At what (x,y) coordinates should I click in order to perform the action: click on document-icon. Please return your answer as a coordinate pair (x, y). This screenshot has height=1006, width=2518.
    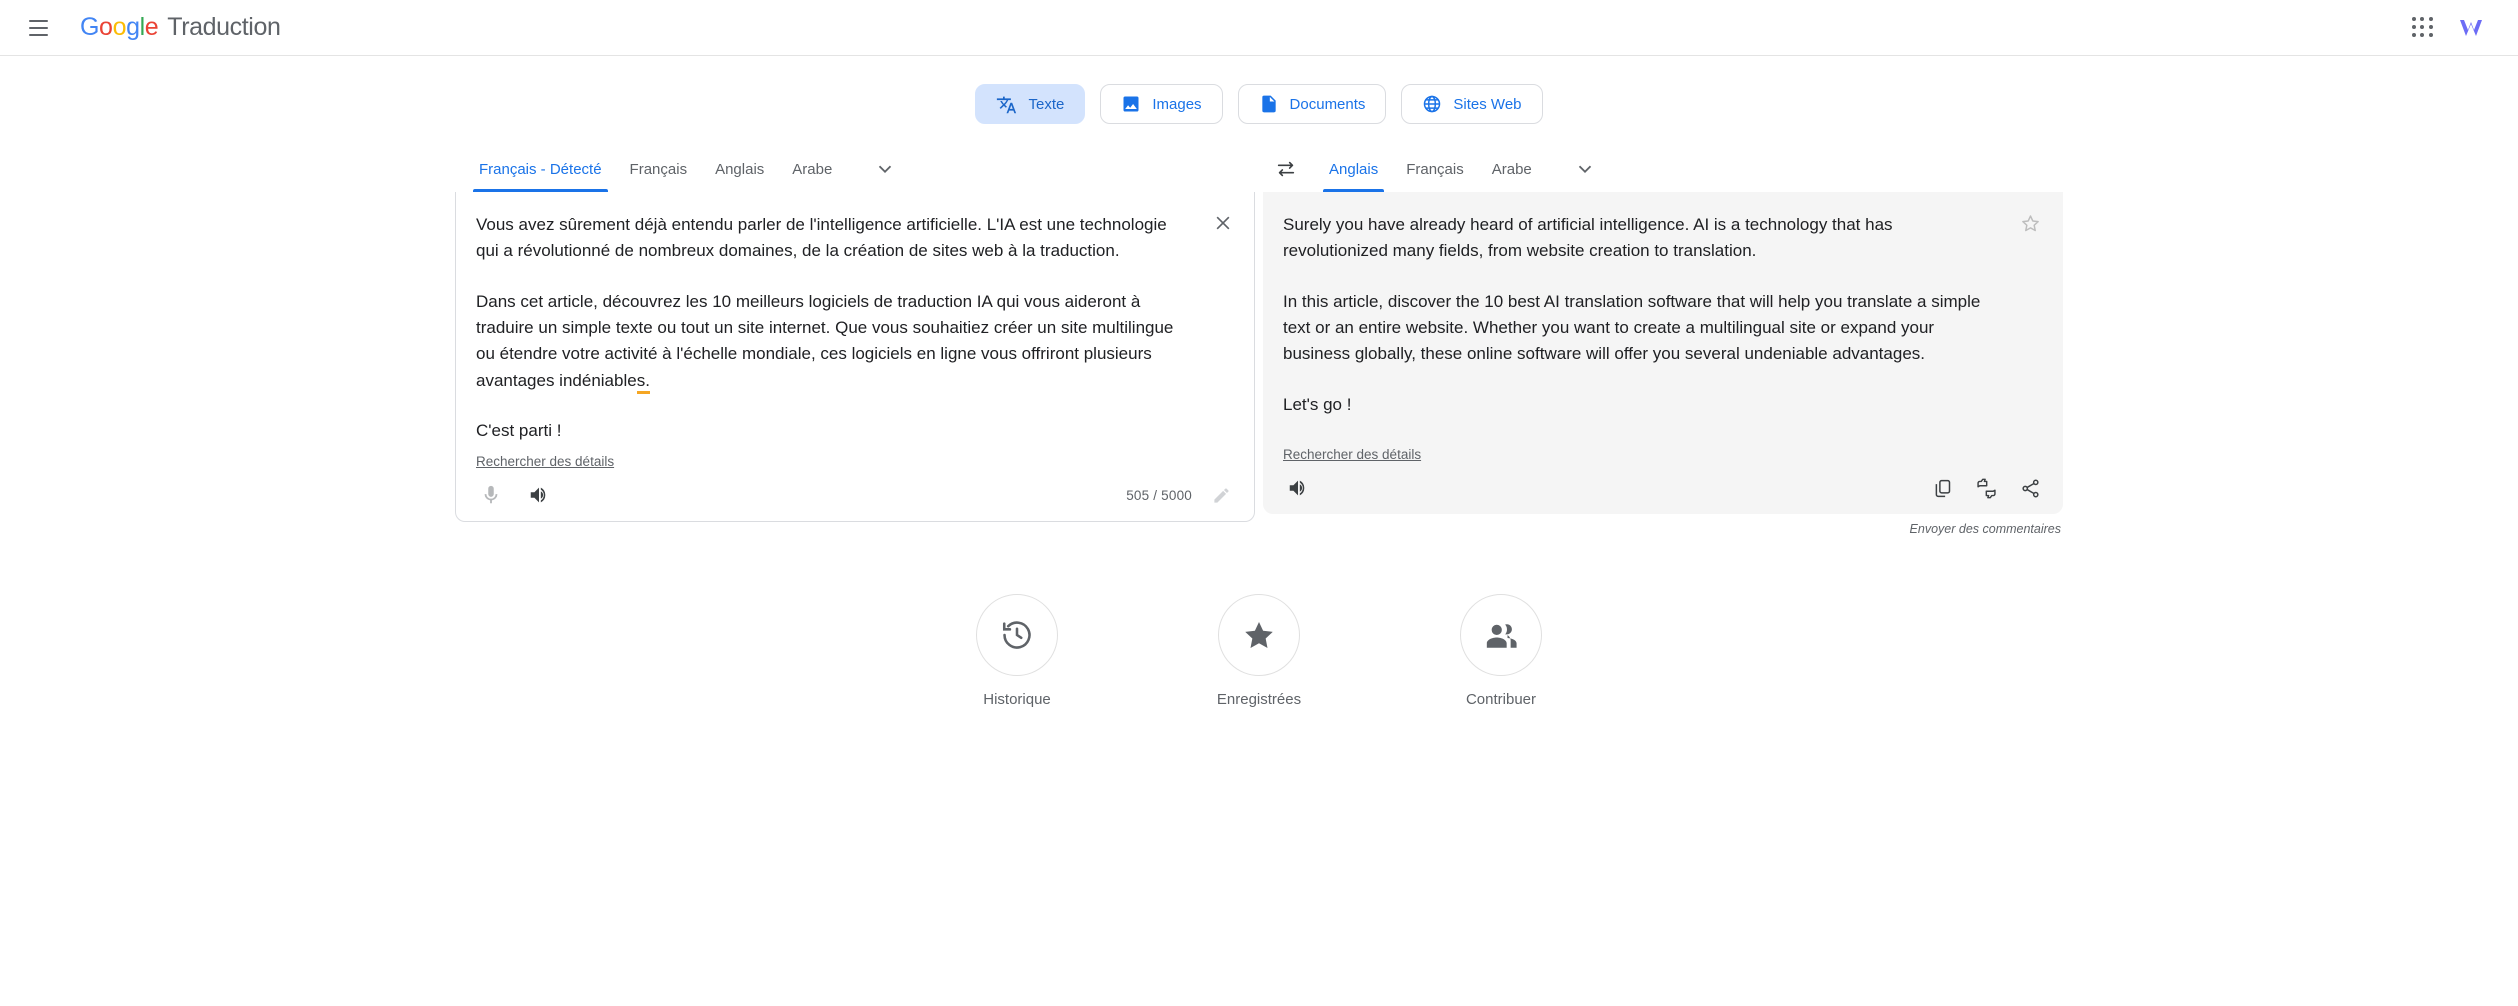
    Looking at the image, I should click on (1269, 104).